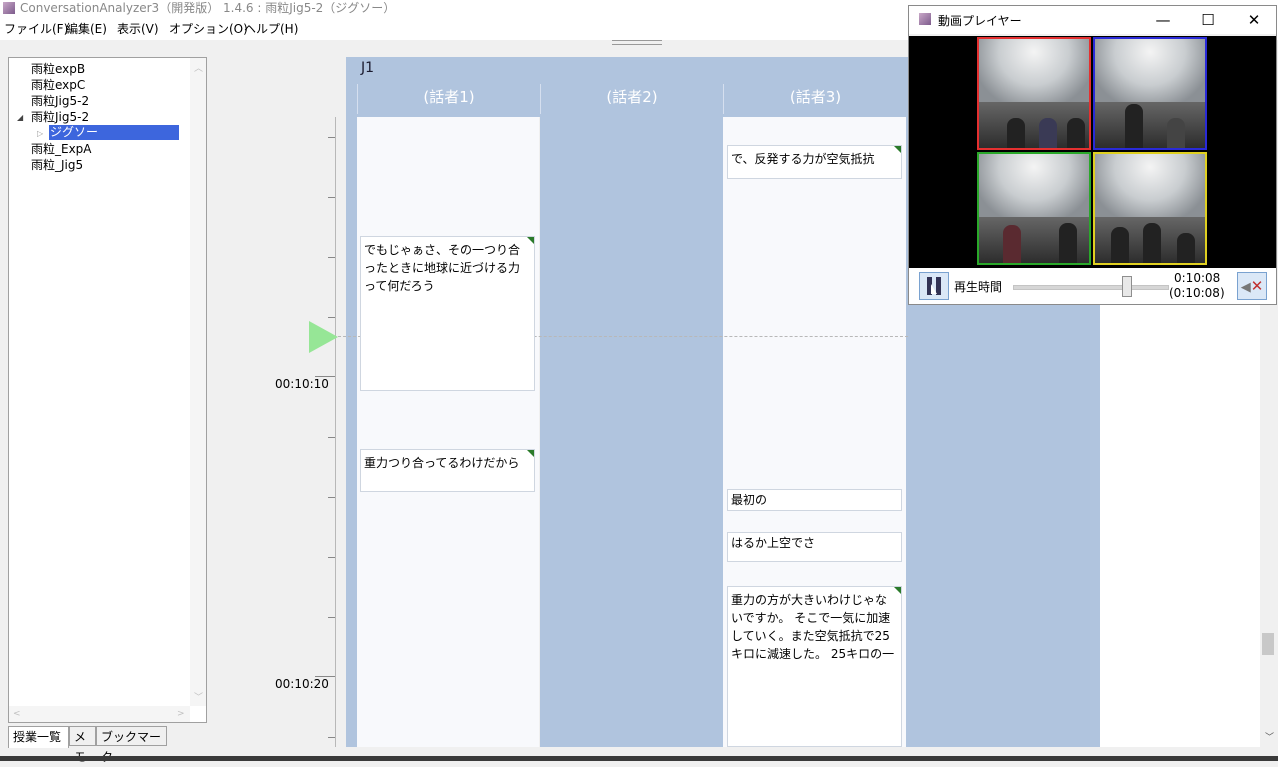 This screenshot has height=767, width=1278. I want to click on splitter-grip, so click(637, 42).